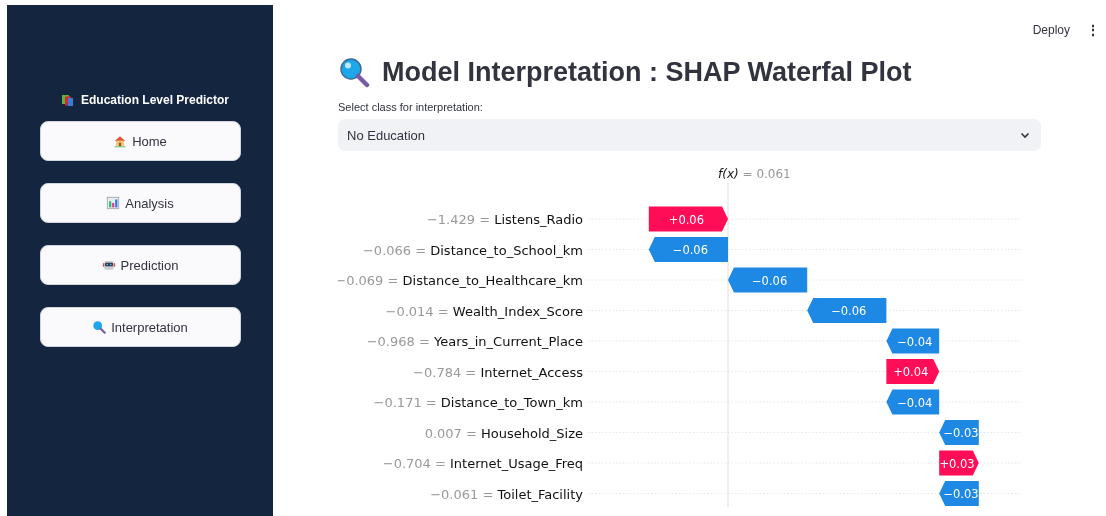 This screenshot has width=1106, height=516. Describe the element at coordinates (140, 265) in the screenshot. I see `nav-button: Prediction` at that location.